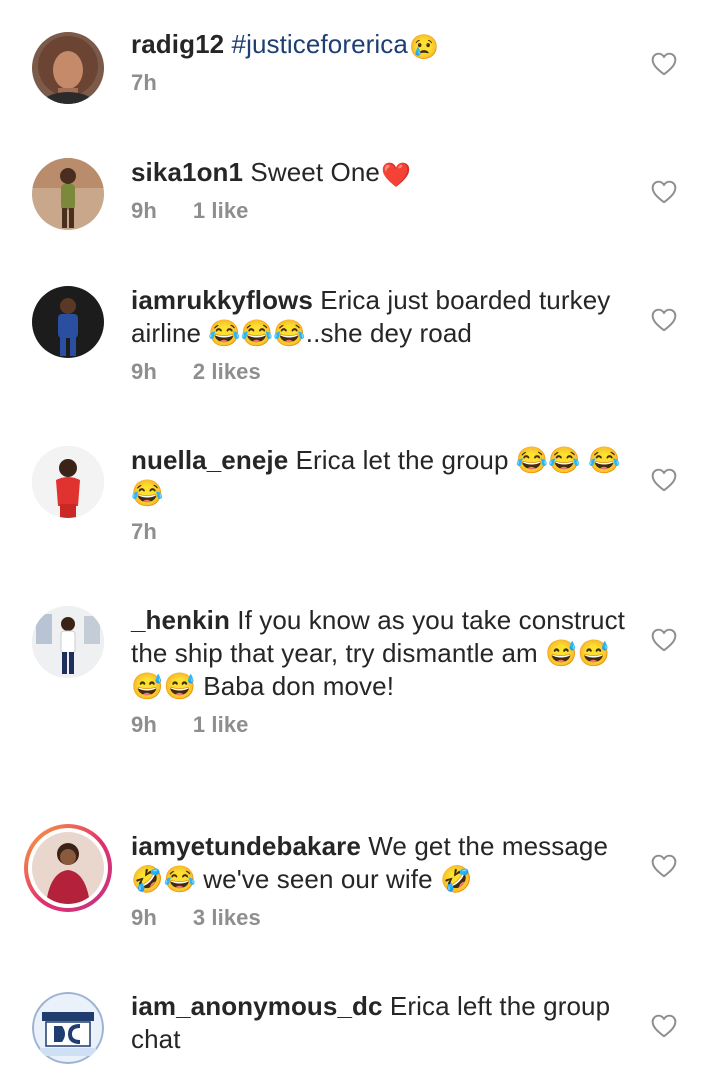 This screenshot has width=720, height=1076. Describe the element at coordinates (381, 372) in the screenshot. I see `comment-meta: 9h 2 likes` at that location.